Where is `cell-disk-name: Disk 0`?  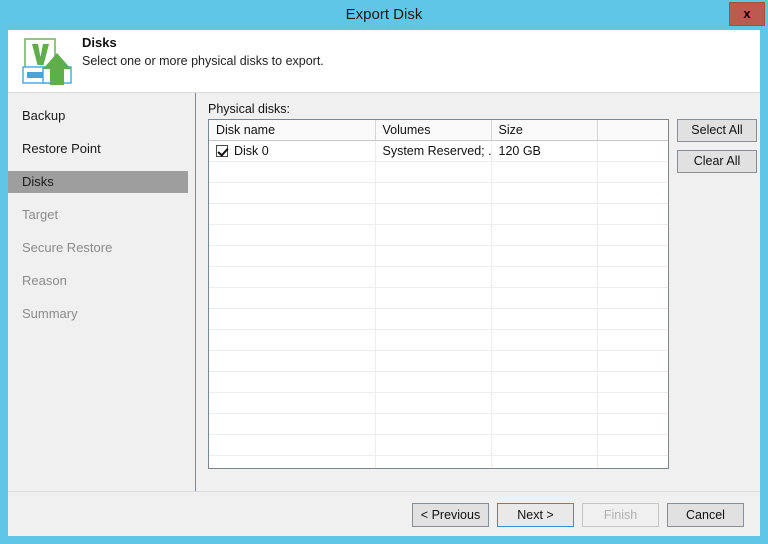 cell-disk-name: Disk 0 is located at coordinates (292, 151).